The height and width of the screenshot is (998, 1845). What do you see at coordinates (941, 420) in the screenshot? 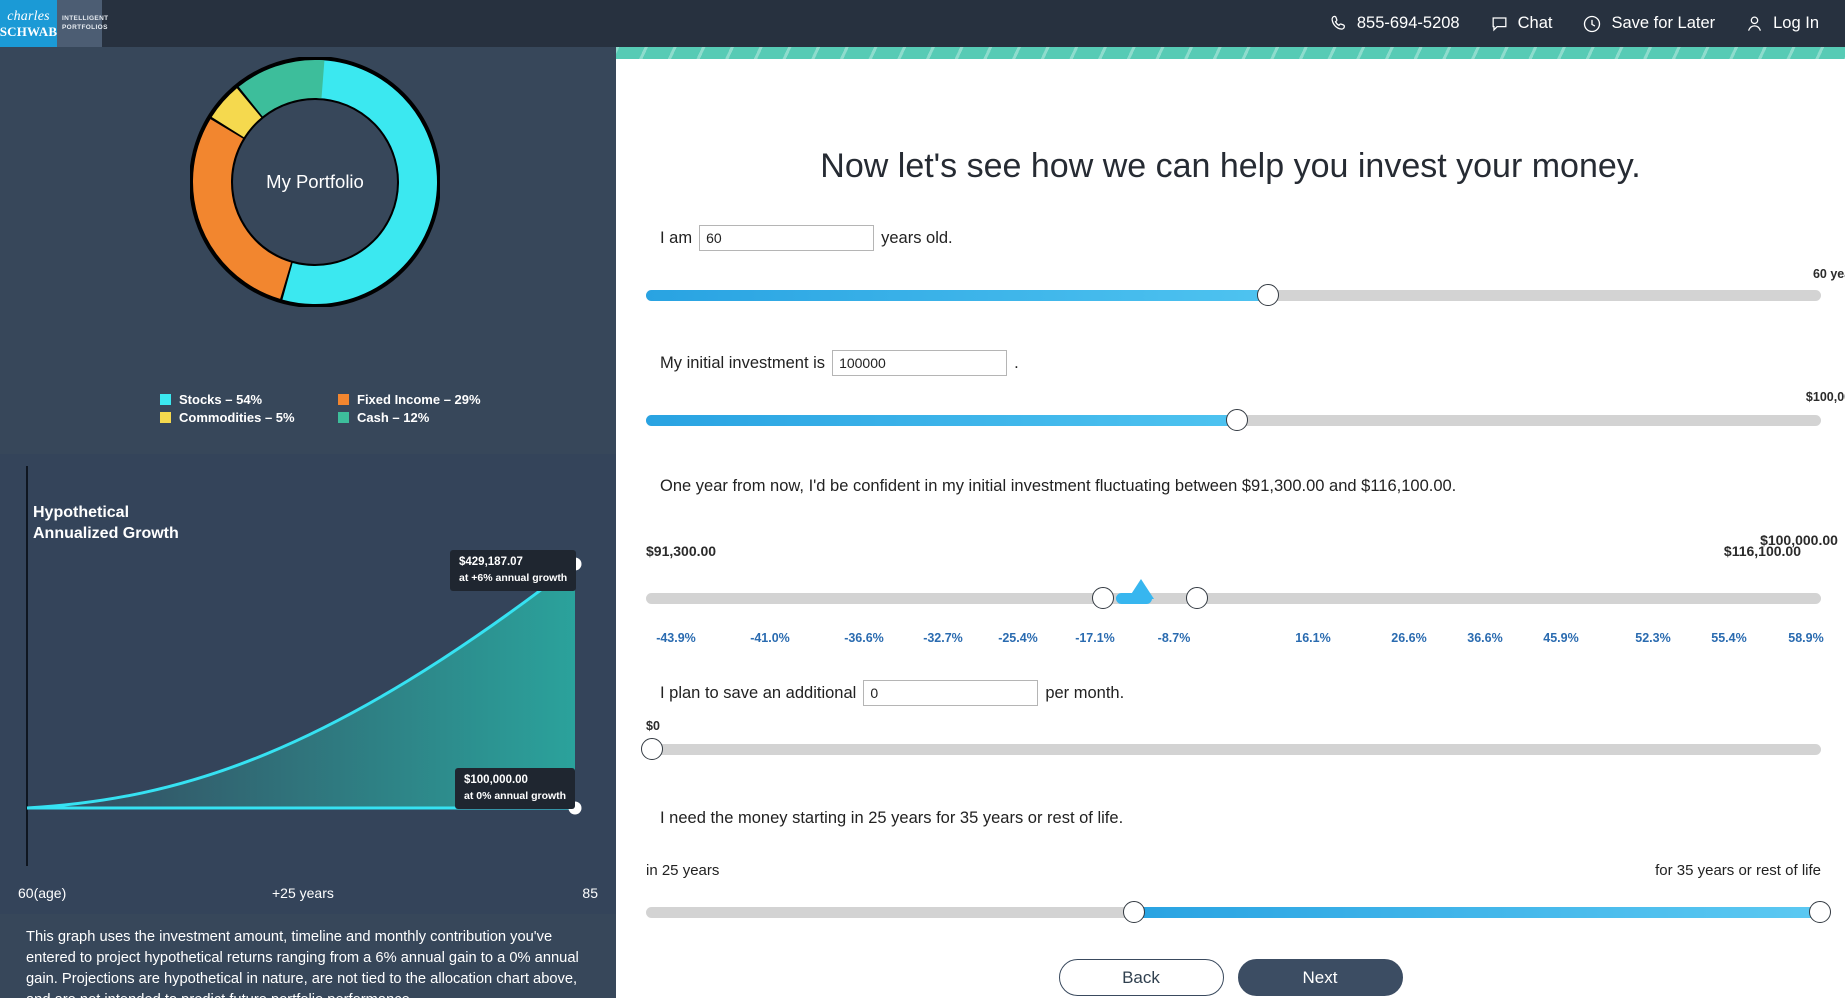
I see `investment-slider-fill` at bounding box center [941, 420].